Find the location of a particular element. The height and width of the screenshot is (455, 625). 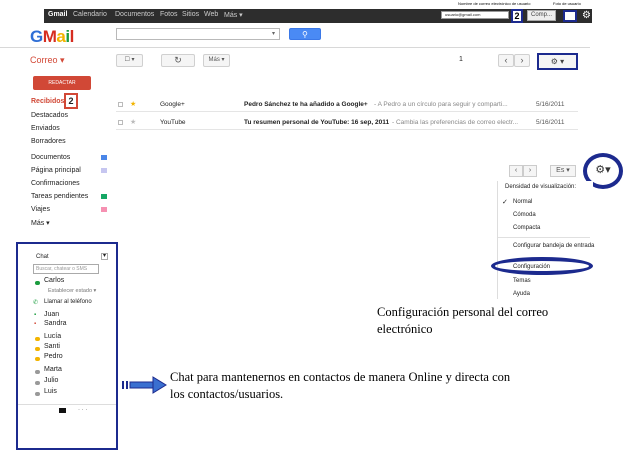

user-photo-box is located at coordinates (570, 16).